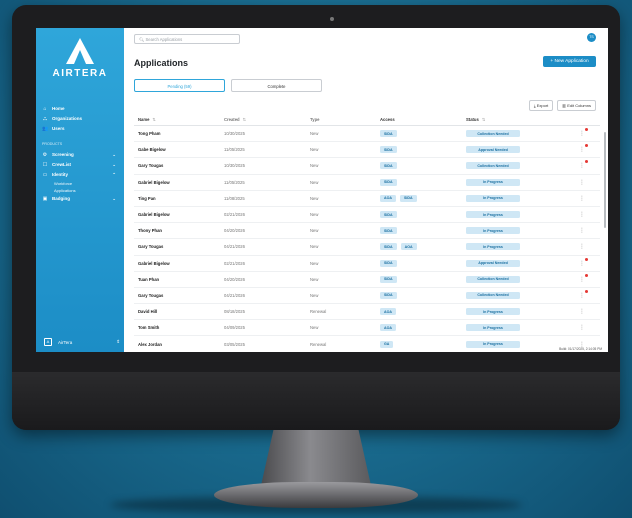  What do you see at coordinates (569, 61) in the screenshot?
I see `new-application-button: + New Application` at bounding box center [569, 61].